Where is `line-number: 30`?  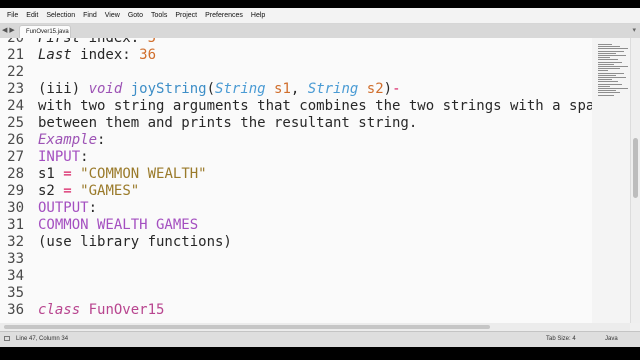
line-number: 30 is located at coordinates (15, 208).